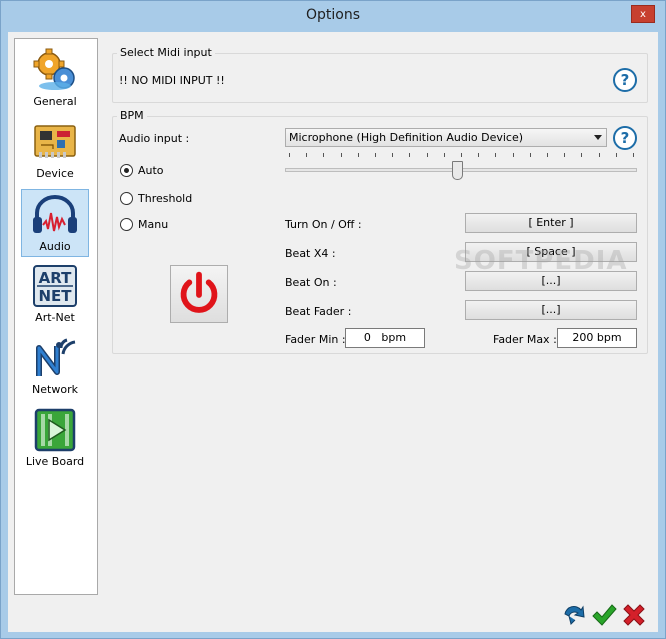  What do you see at coordinates (643, 14) in the screenshot?
I see `close-button: x` at bounding box center [643, 14].